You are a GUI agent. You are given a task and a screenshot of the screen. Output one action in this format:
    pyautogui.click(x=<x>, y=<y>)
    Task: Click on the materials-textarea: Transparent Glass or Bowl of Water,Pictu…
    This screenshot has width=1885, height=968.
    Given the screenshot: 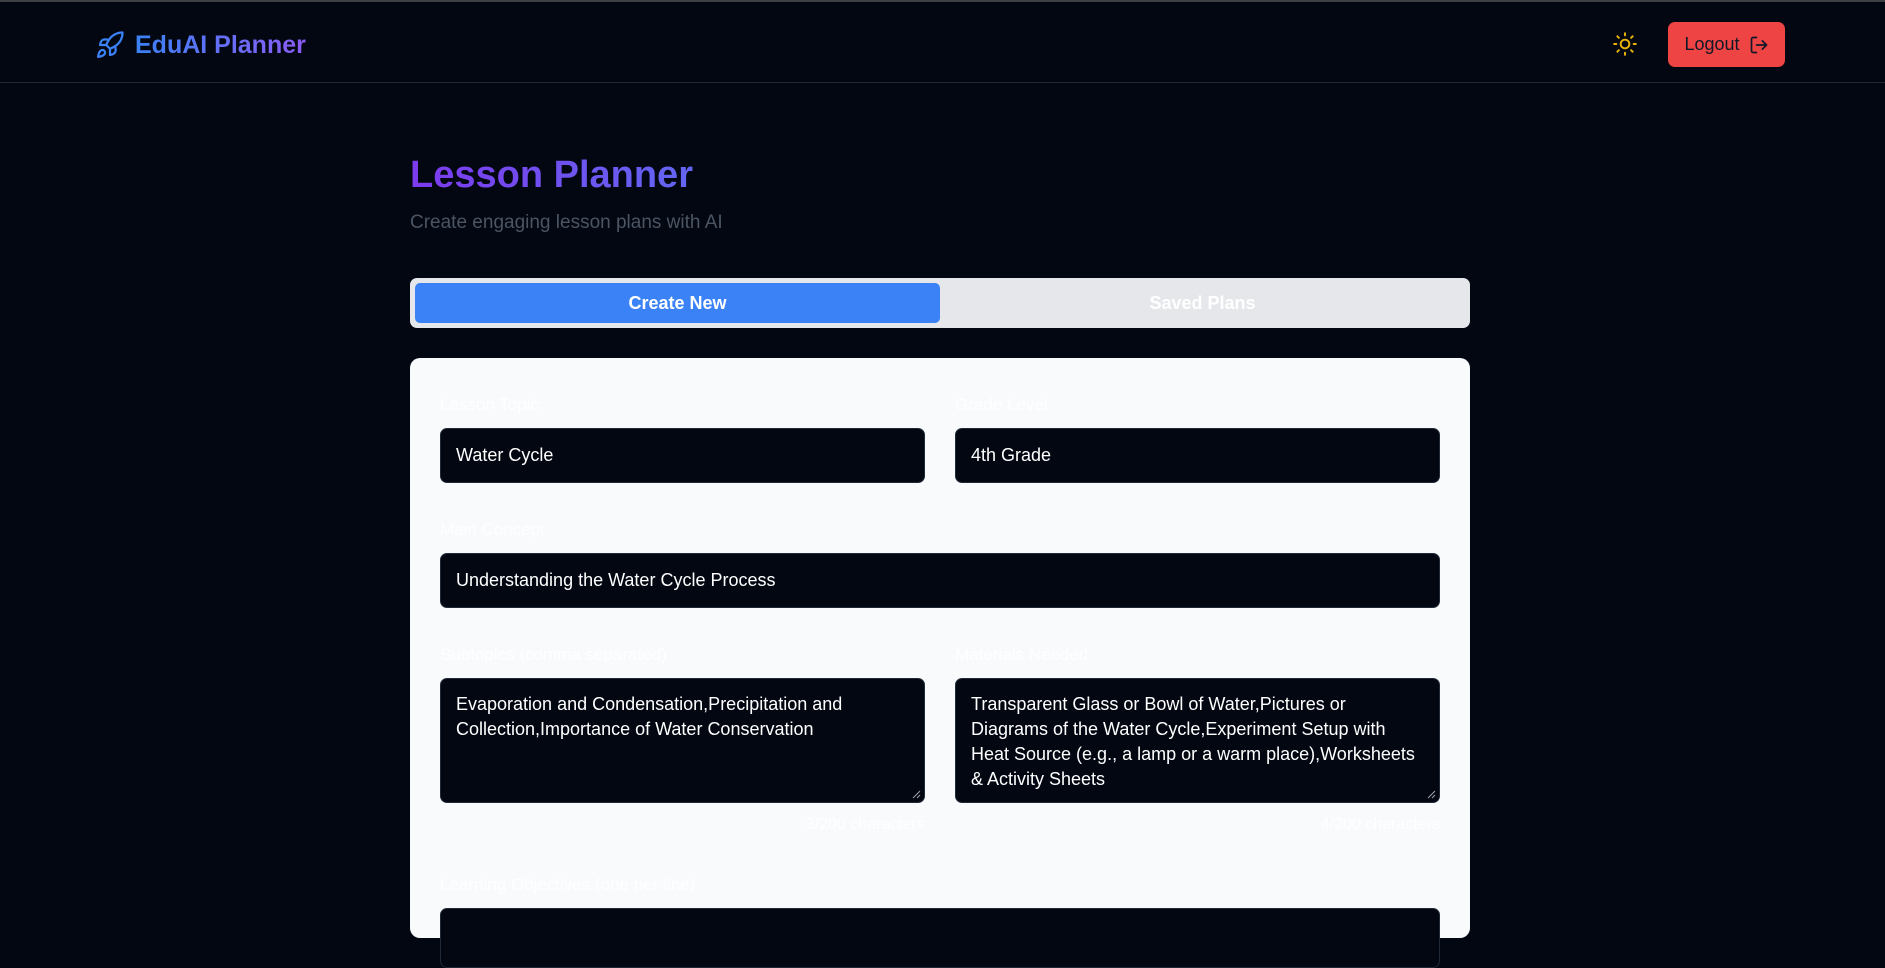 What is the action you would take?
    pyautogui.click(x=1197, y=740)
    